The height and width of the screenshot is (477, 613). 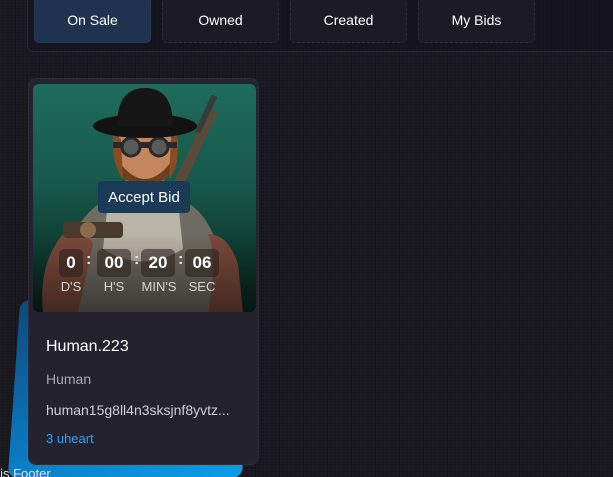 I want to click on tab-owned-label: Owned, so click(x=220, y=20).